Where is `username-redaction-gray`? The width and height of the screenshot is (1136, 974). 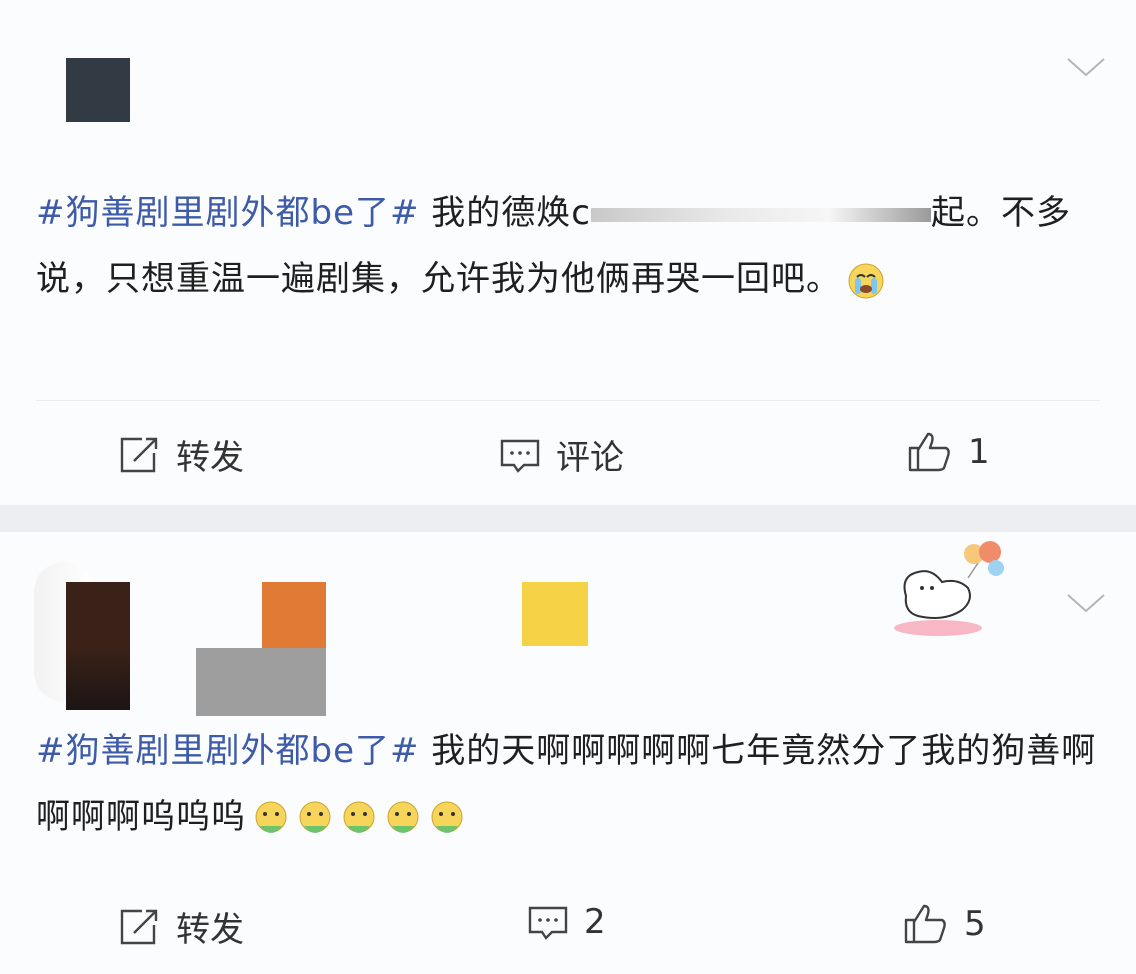 username-redaction-gray is located at coordinates (261, 682).